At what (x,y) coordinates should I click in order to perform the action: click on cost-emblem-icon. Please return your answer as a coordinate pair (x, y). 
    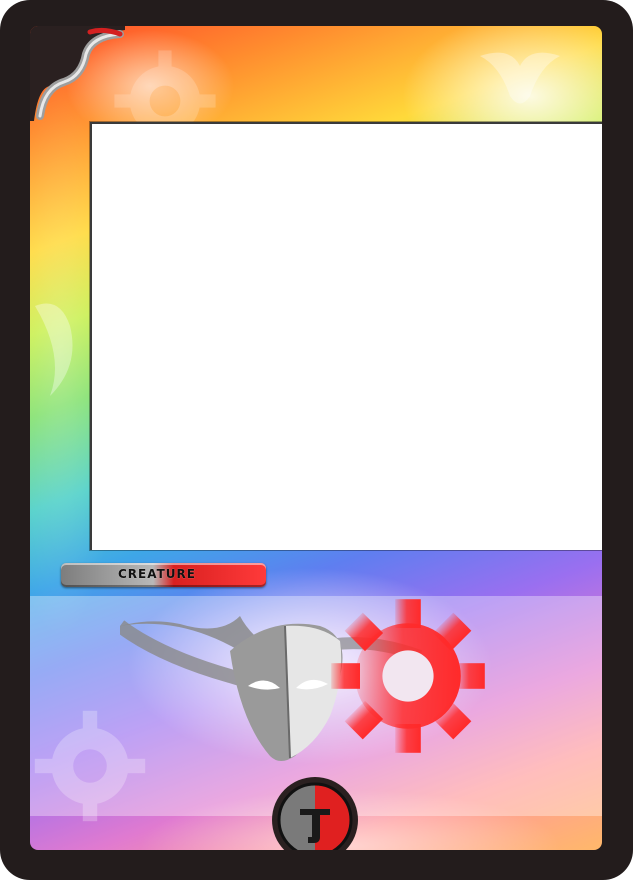
    Looking at the image, I should click on (315, 813).